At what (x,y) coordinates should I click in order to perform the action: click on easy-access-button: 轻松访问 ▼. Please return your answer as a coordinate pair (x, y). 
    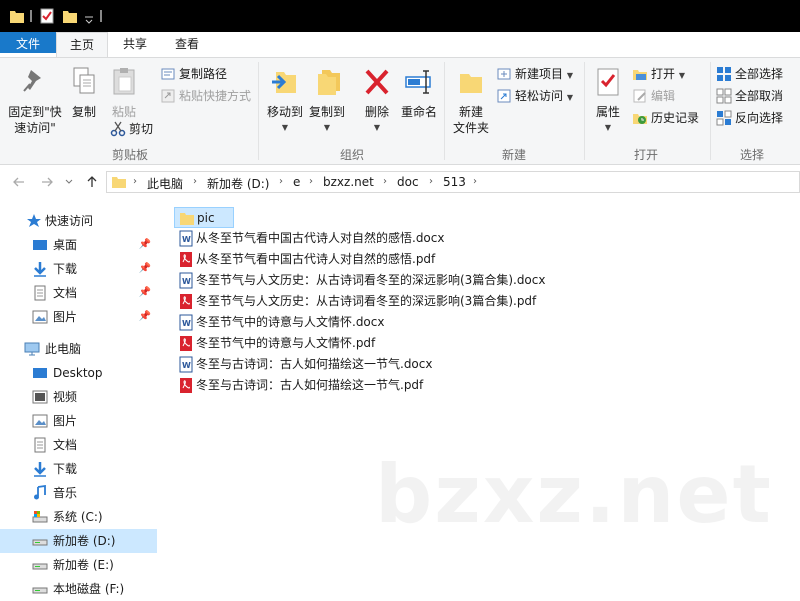
    Looking at the image, I should click on (534, 96).